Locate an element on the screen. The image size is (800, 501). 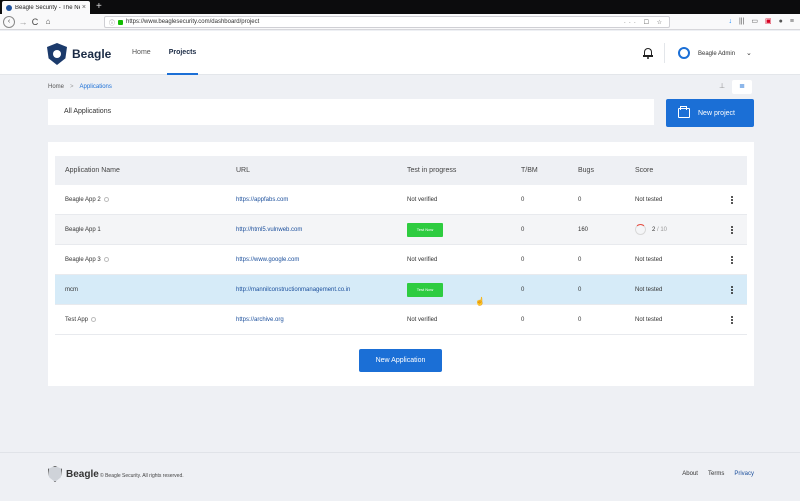
breadcrumb-home: Home is located at coordinates (56, 87).